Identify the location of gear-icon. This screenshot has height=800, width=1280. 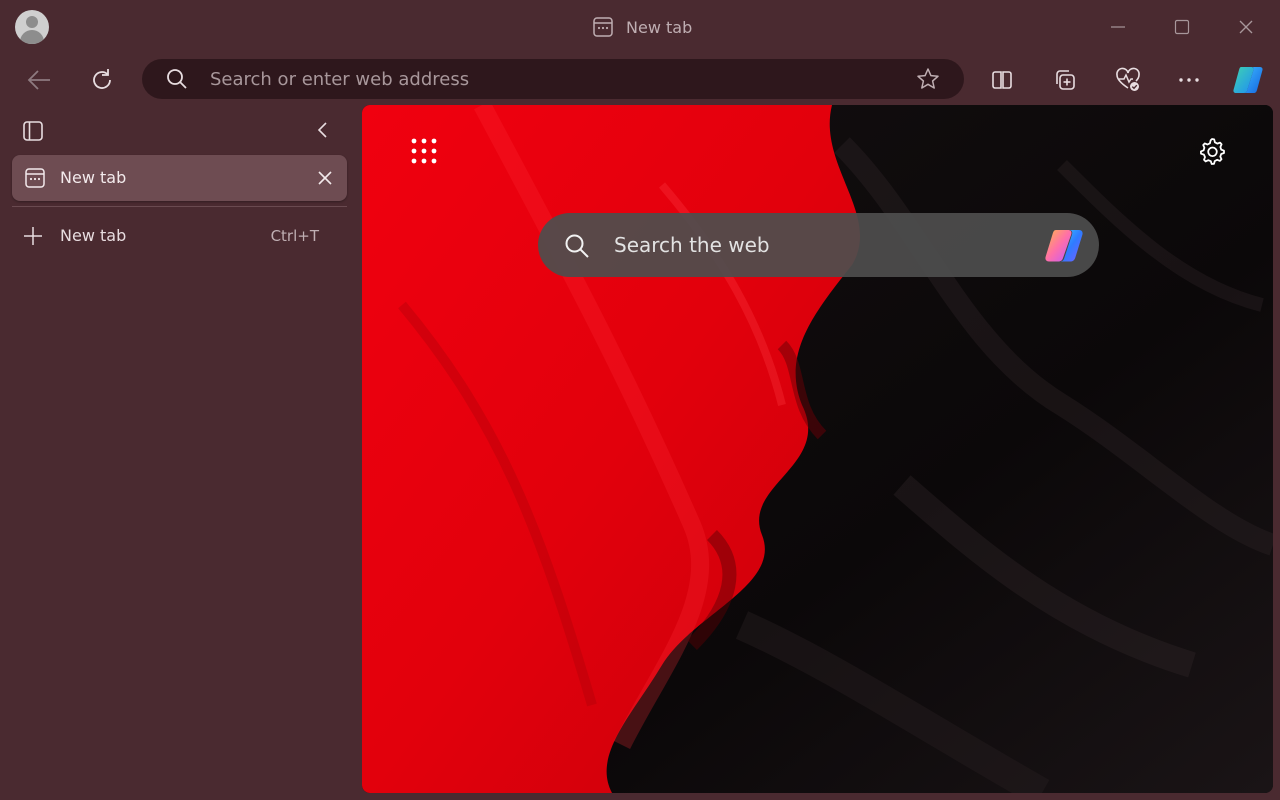
(1212, 151).